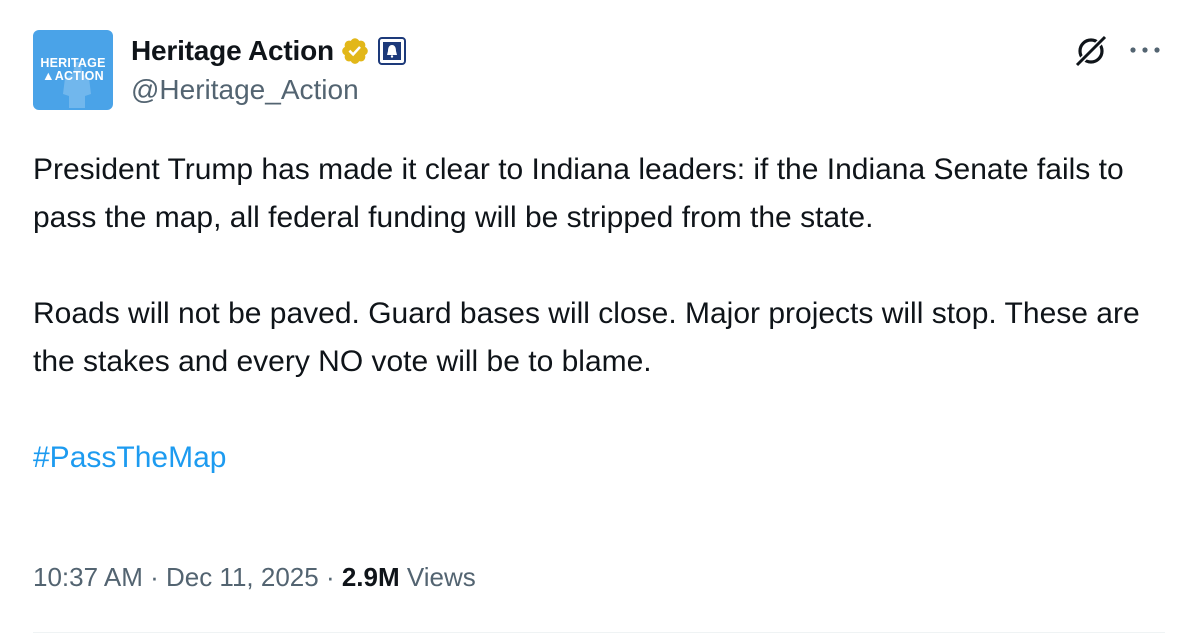 This screenshot has height=638, width=1198. What do you see at coordinates (88, 577) in the screenshot?
I see `timestamp-time: 10:37 AM` at bounding box center [88, 577].